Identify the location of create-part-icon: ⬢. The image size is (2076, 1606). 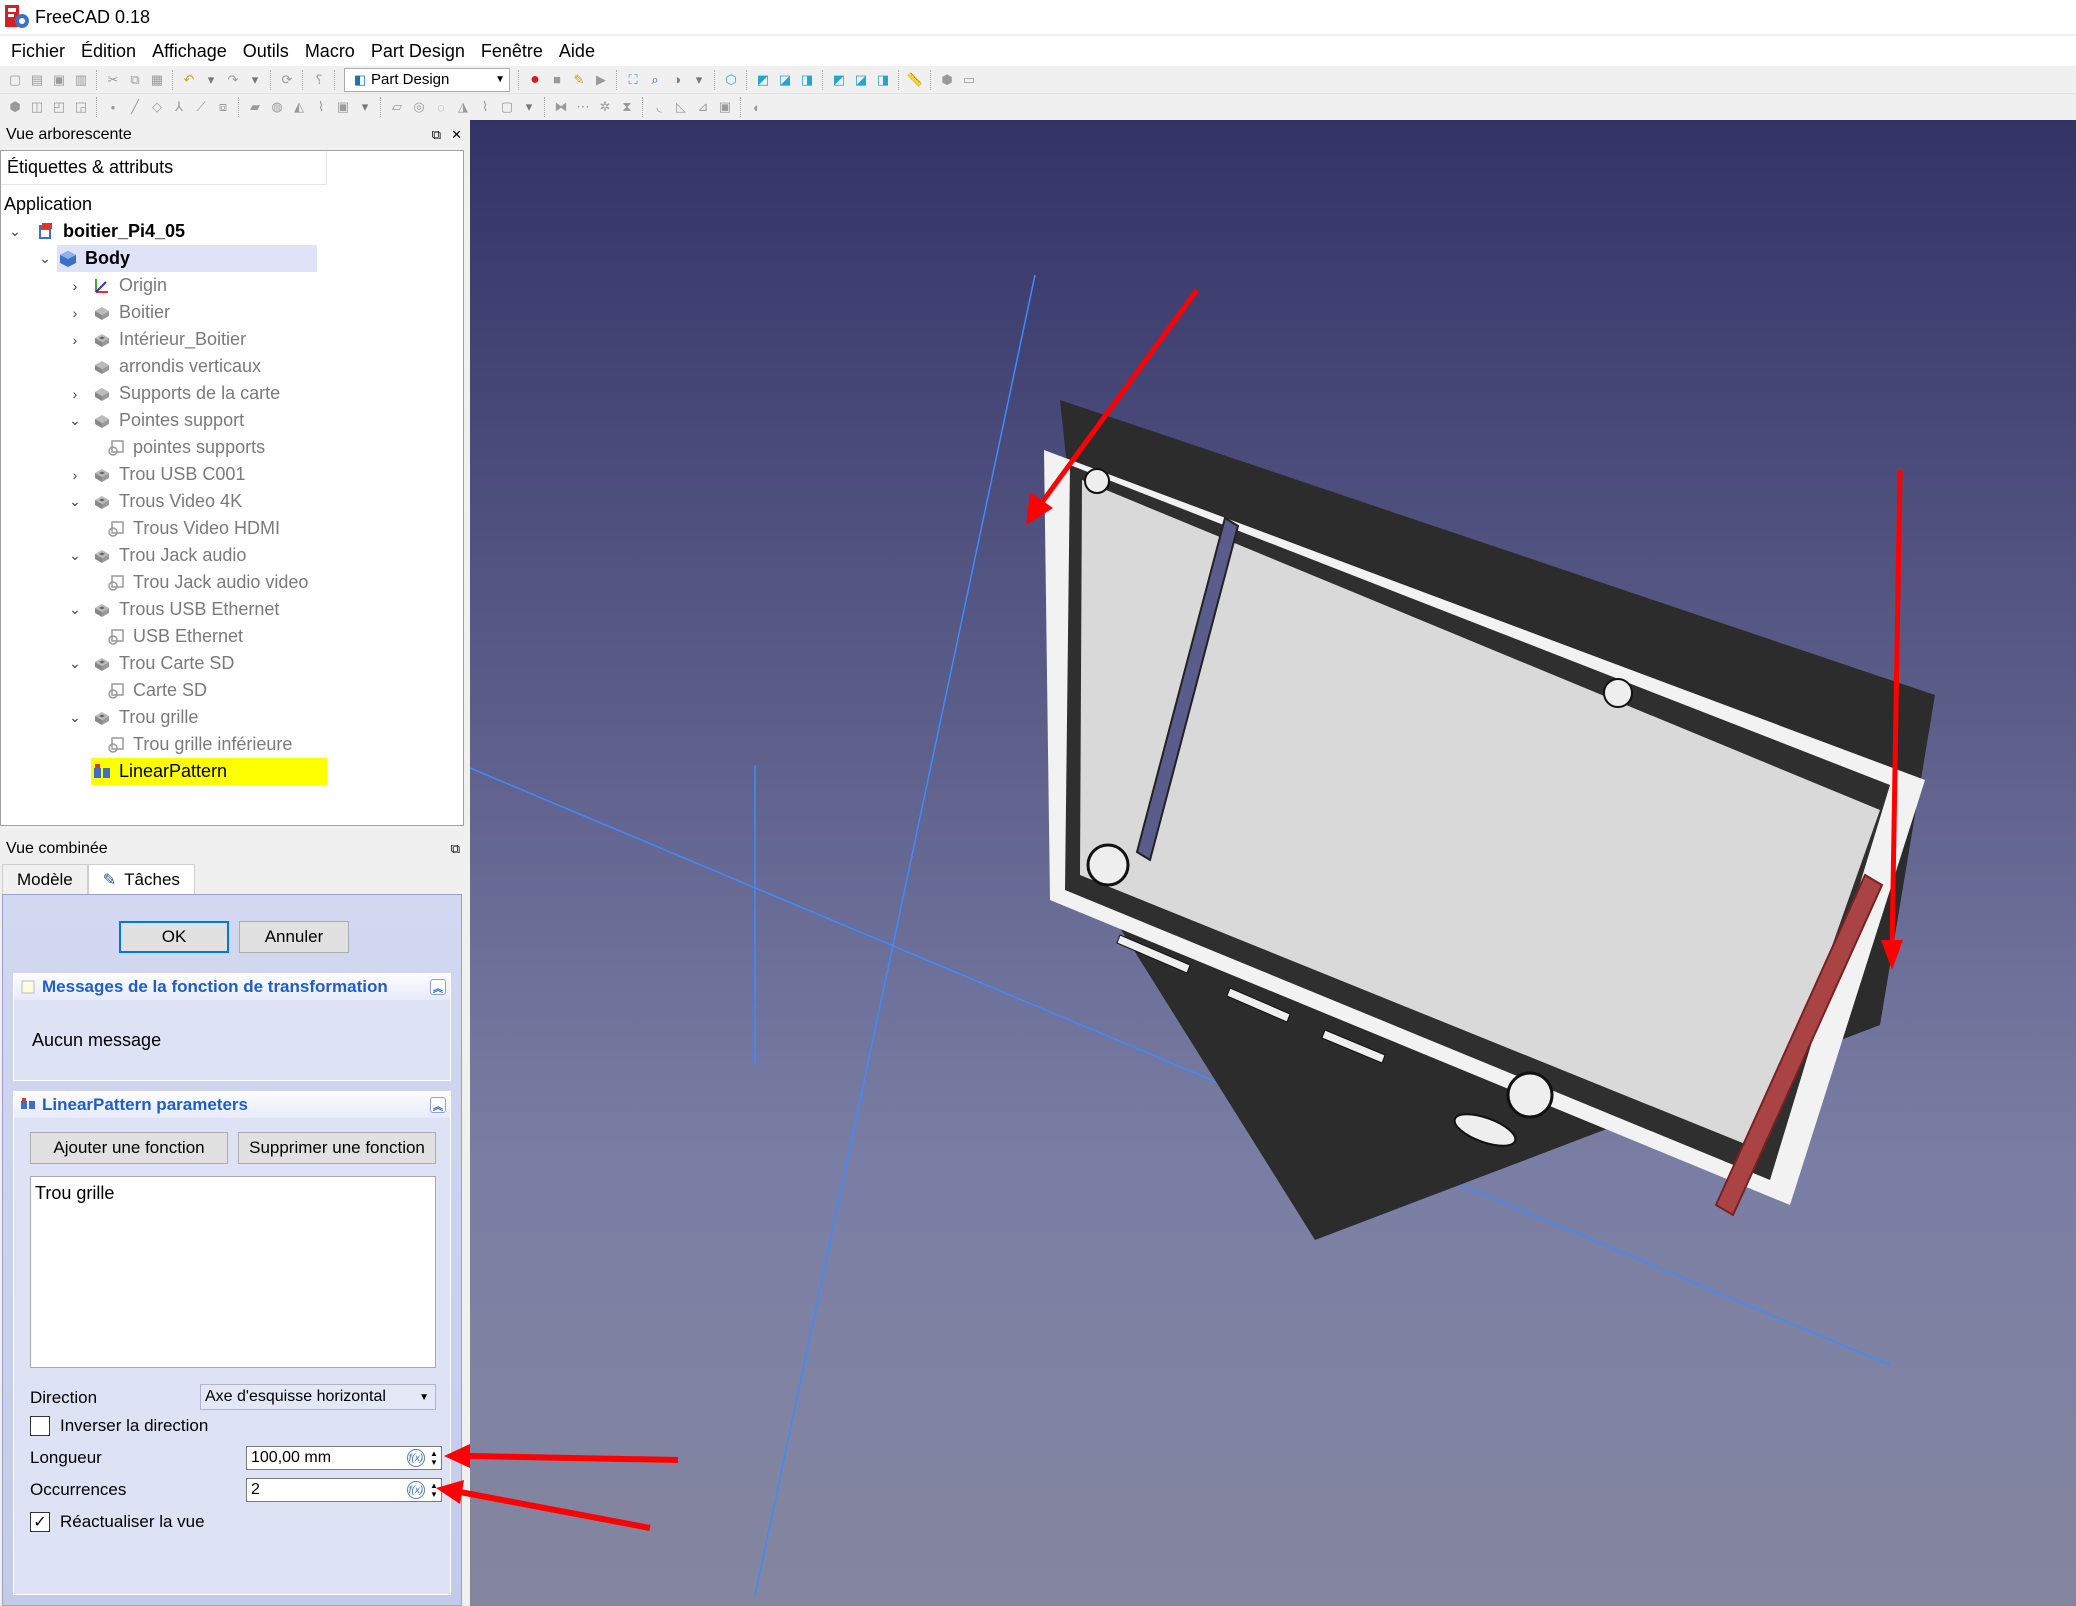
(947, 80).